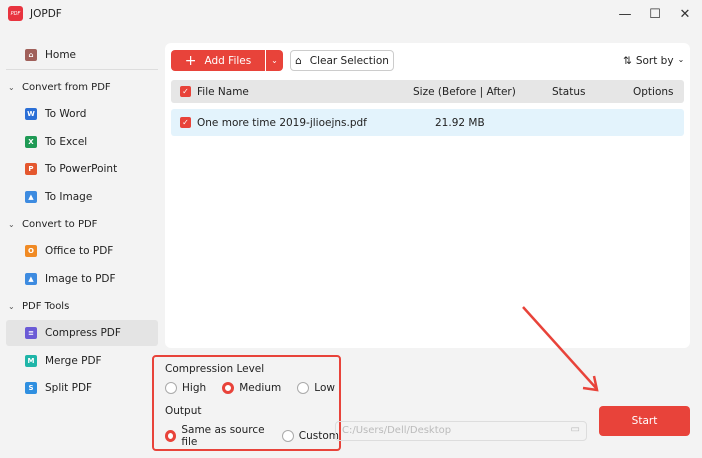  I want to click on annotation-arrow, so click(560, 349).